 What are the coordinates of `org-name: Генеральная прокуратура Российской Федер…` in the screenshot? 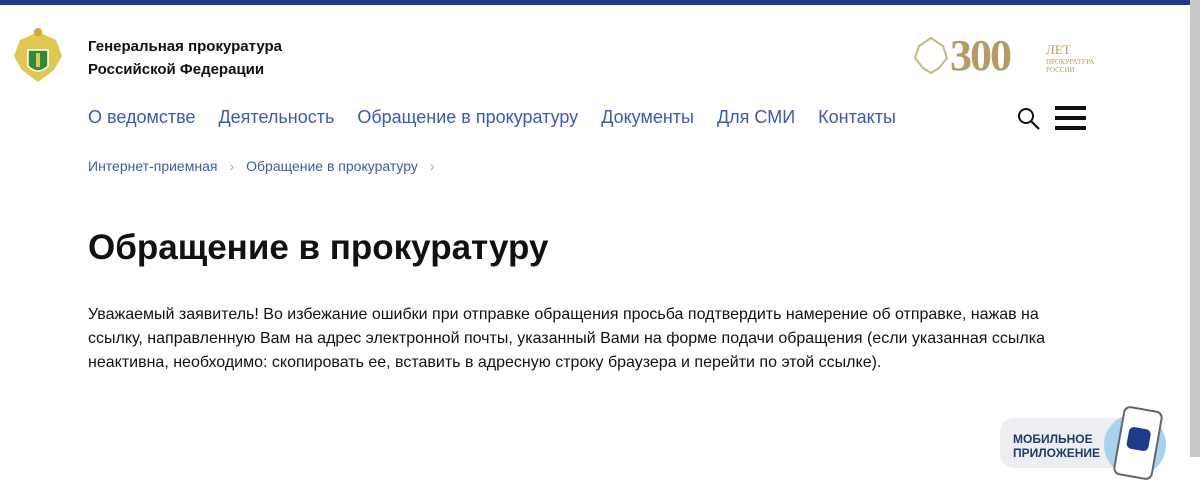 It's located at (185, 58).